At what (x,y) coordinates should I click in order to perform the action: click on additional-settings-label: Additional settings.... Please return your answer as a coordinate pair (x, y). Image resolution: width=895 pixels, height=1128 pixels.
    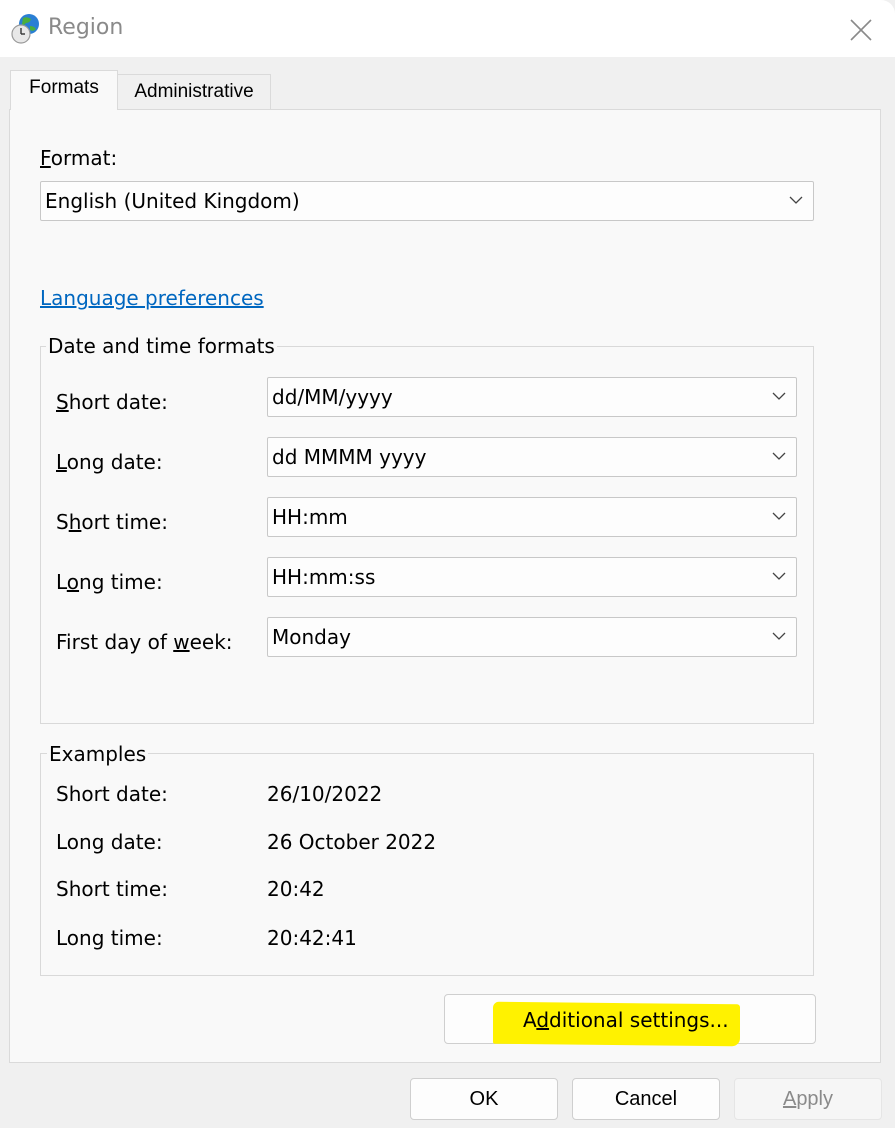
    Looking at the image, I should click on (626, 1020).